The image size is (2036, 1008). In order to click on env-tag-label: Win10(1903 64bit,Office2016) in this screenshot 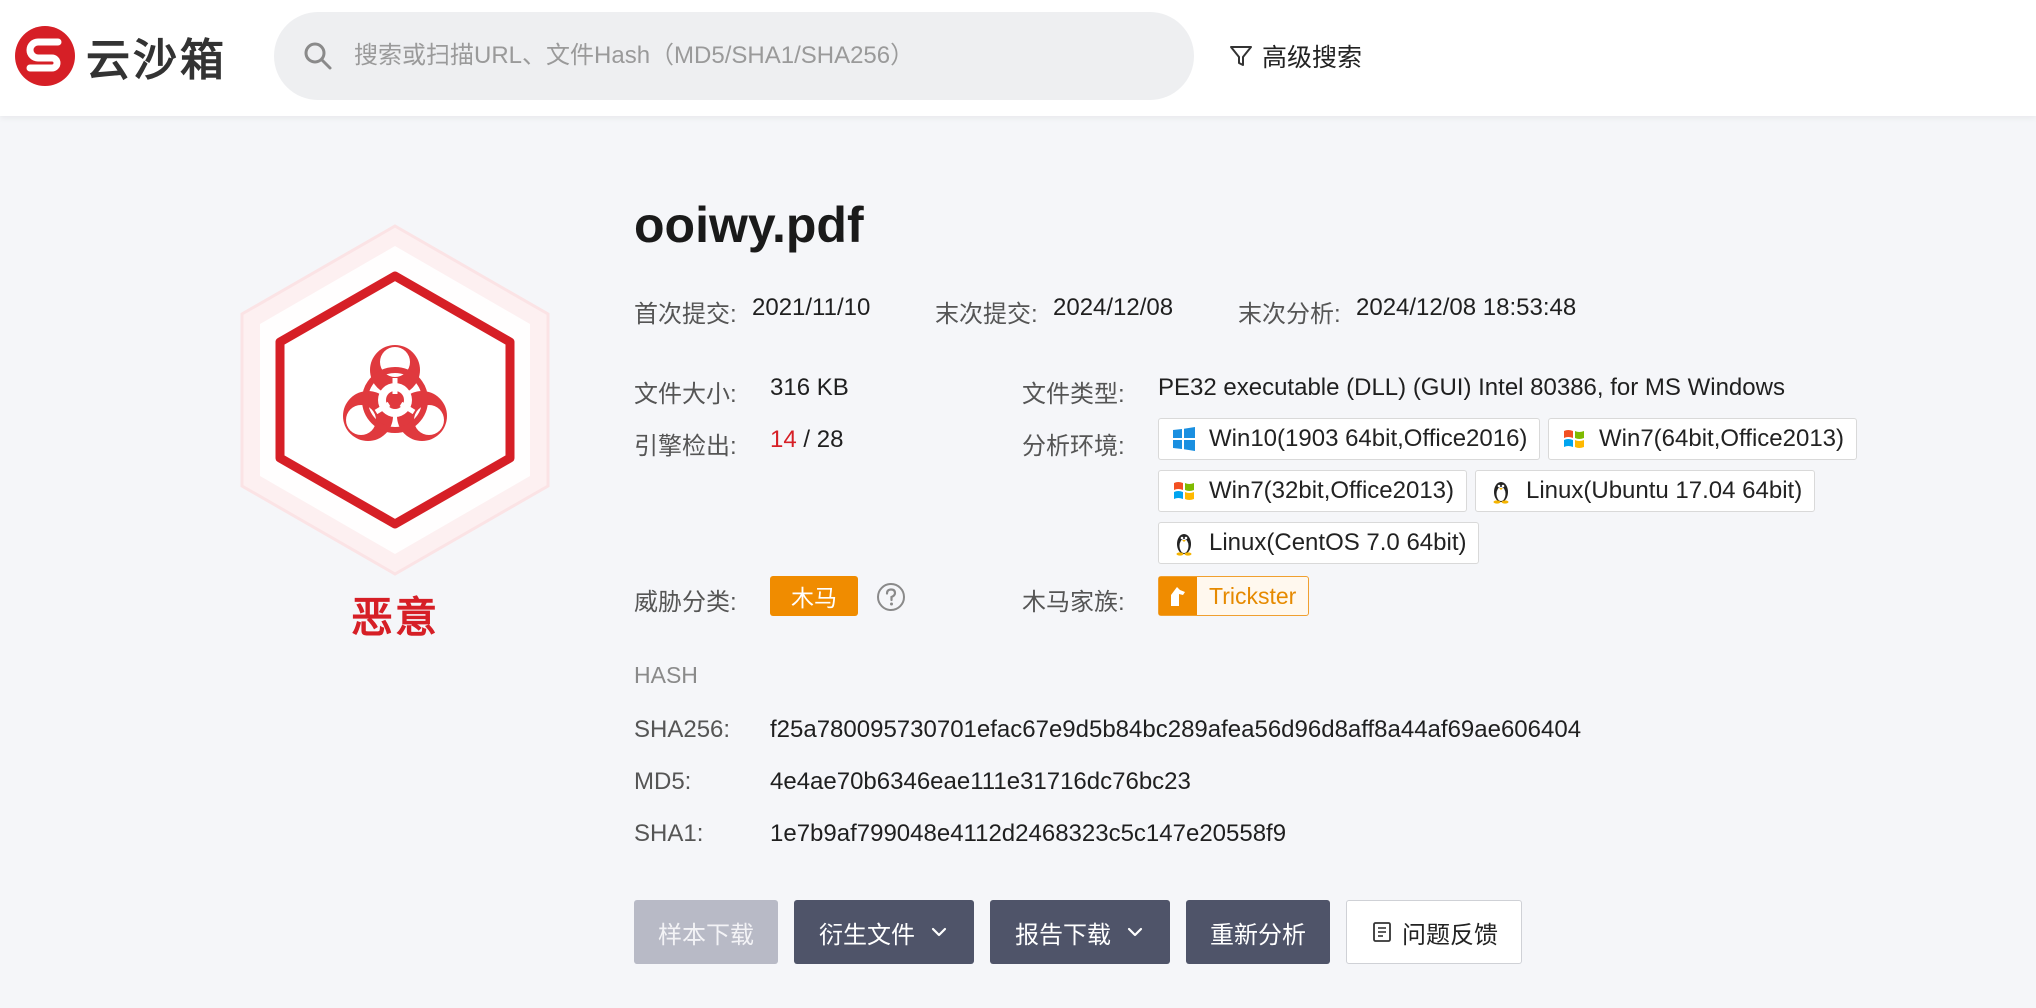, I will do `click(1368, 438)`.